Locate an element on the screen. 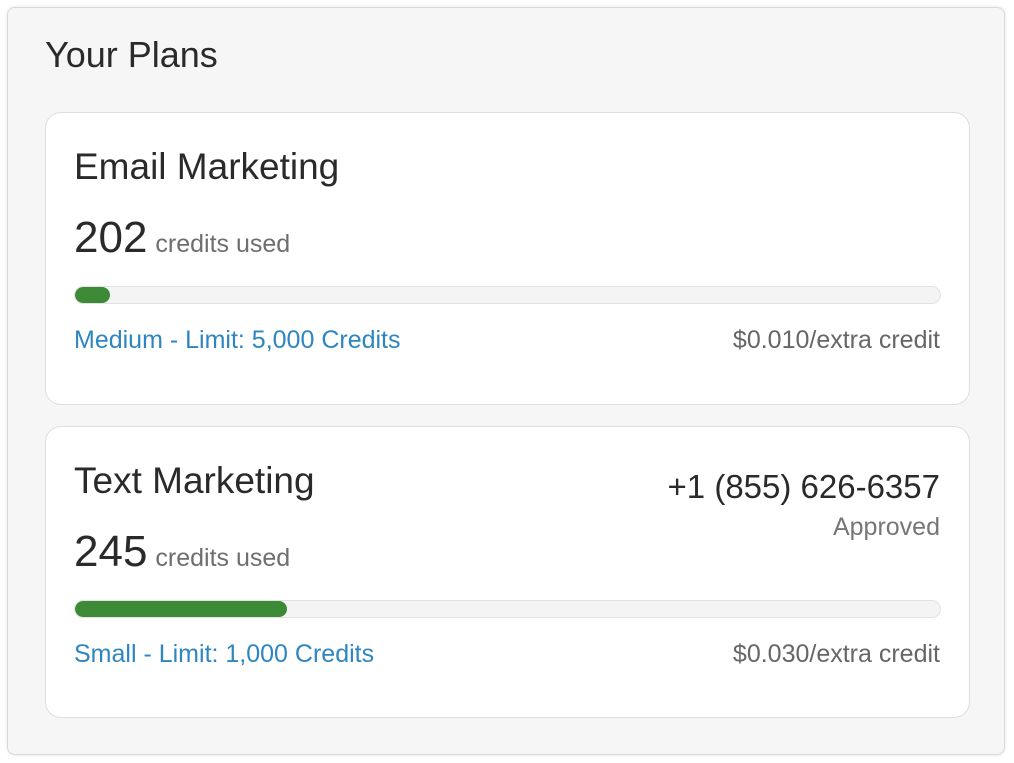  text-phone-number: +1 (855) 626-6357 is located at coordinates (803, 486).